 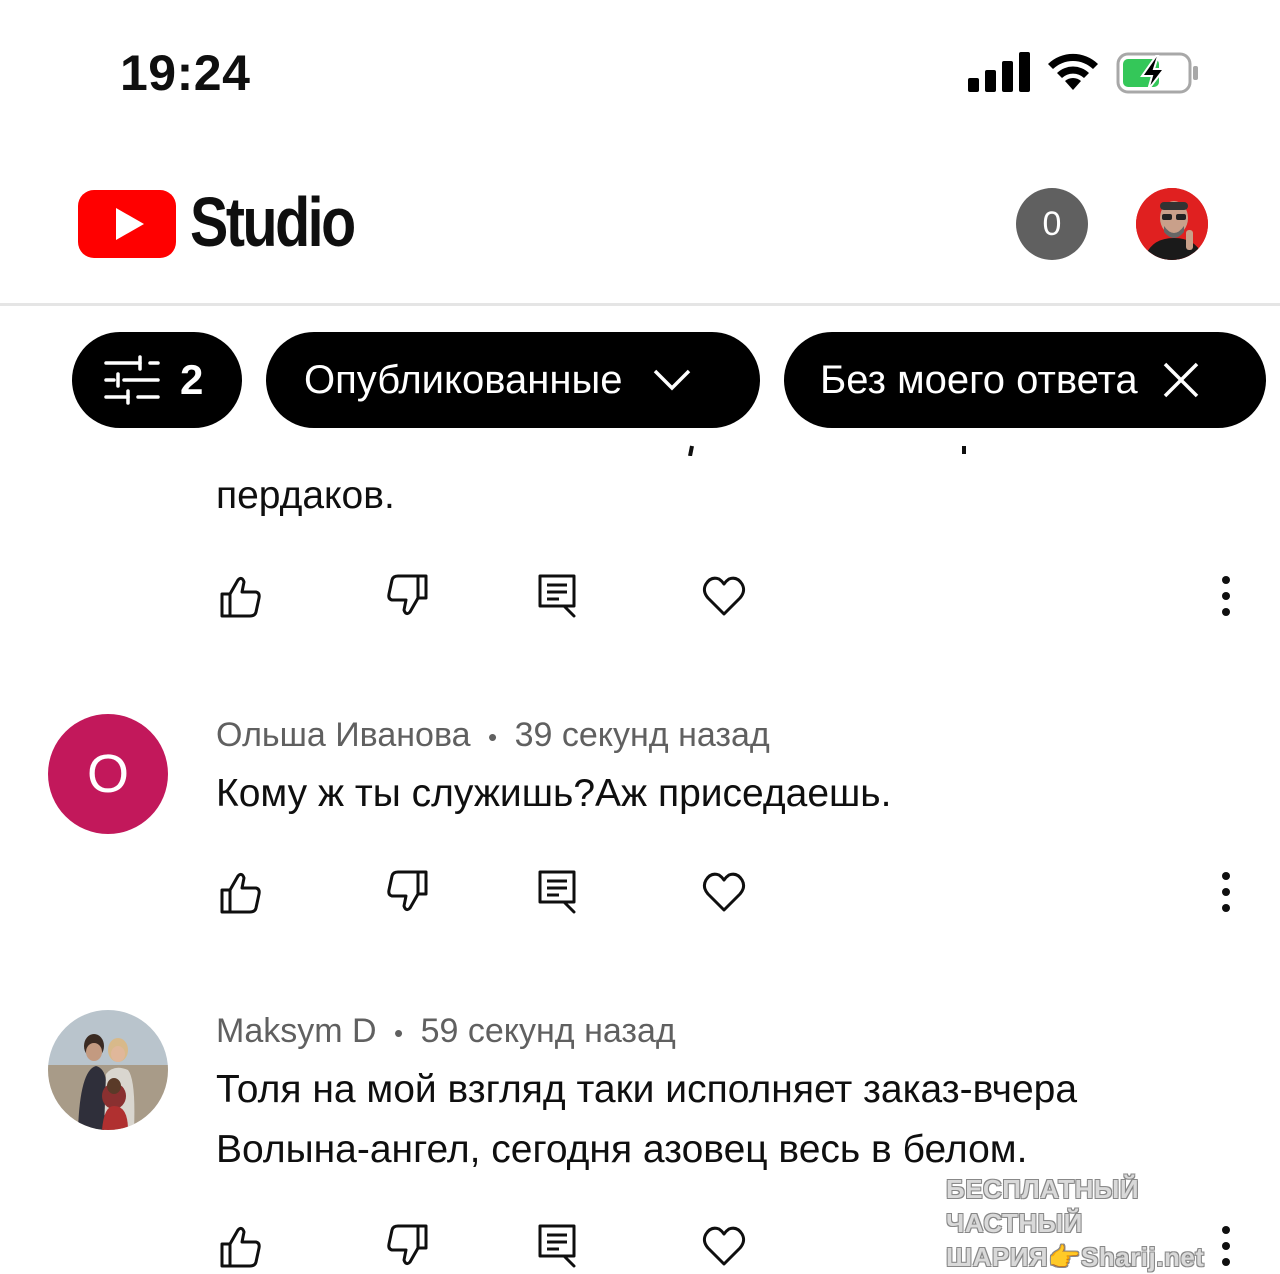 I want to click on notification-count: 0, so click(x=1052, y=223).